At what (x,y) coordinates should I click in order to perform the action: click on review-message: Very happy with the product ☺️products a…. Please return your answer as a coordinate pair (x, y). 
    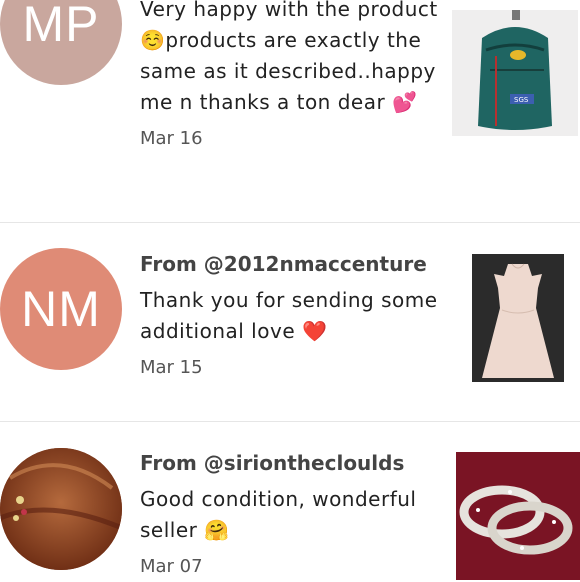
    Looking at the image, I should click on (289, 57).